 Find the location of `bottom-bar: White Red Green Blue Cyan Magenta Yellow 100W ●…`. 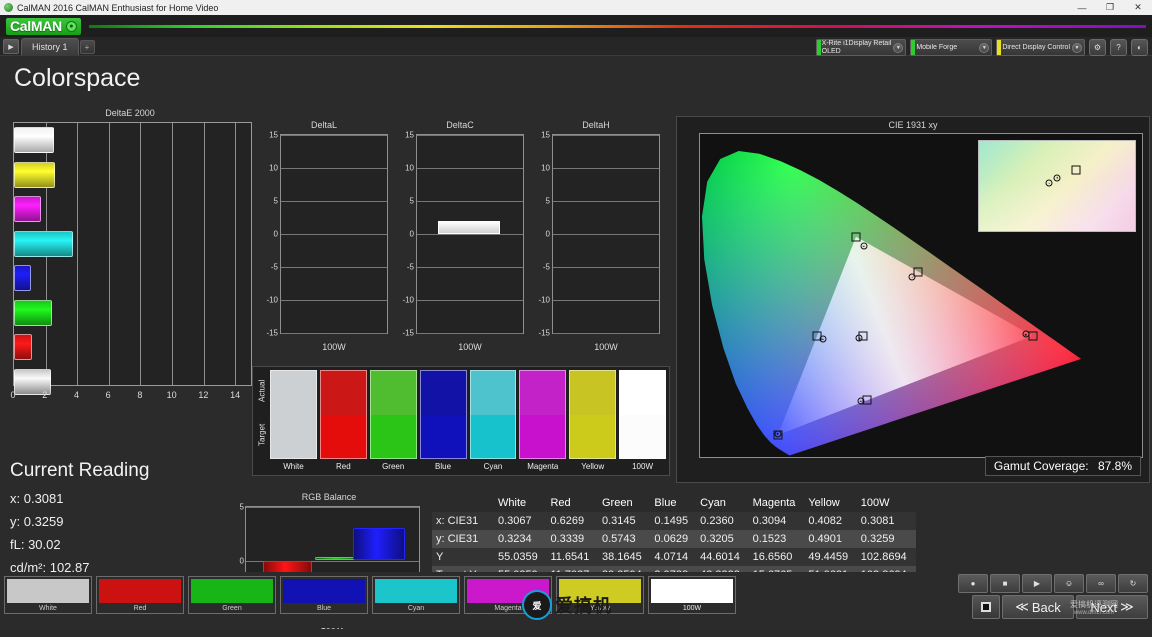

bottom-bar: White Red Green Blue Cyan Magenta Yellow 100W ●… is located at coordinates (576, 600).